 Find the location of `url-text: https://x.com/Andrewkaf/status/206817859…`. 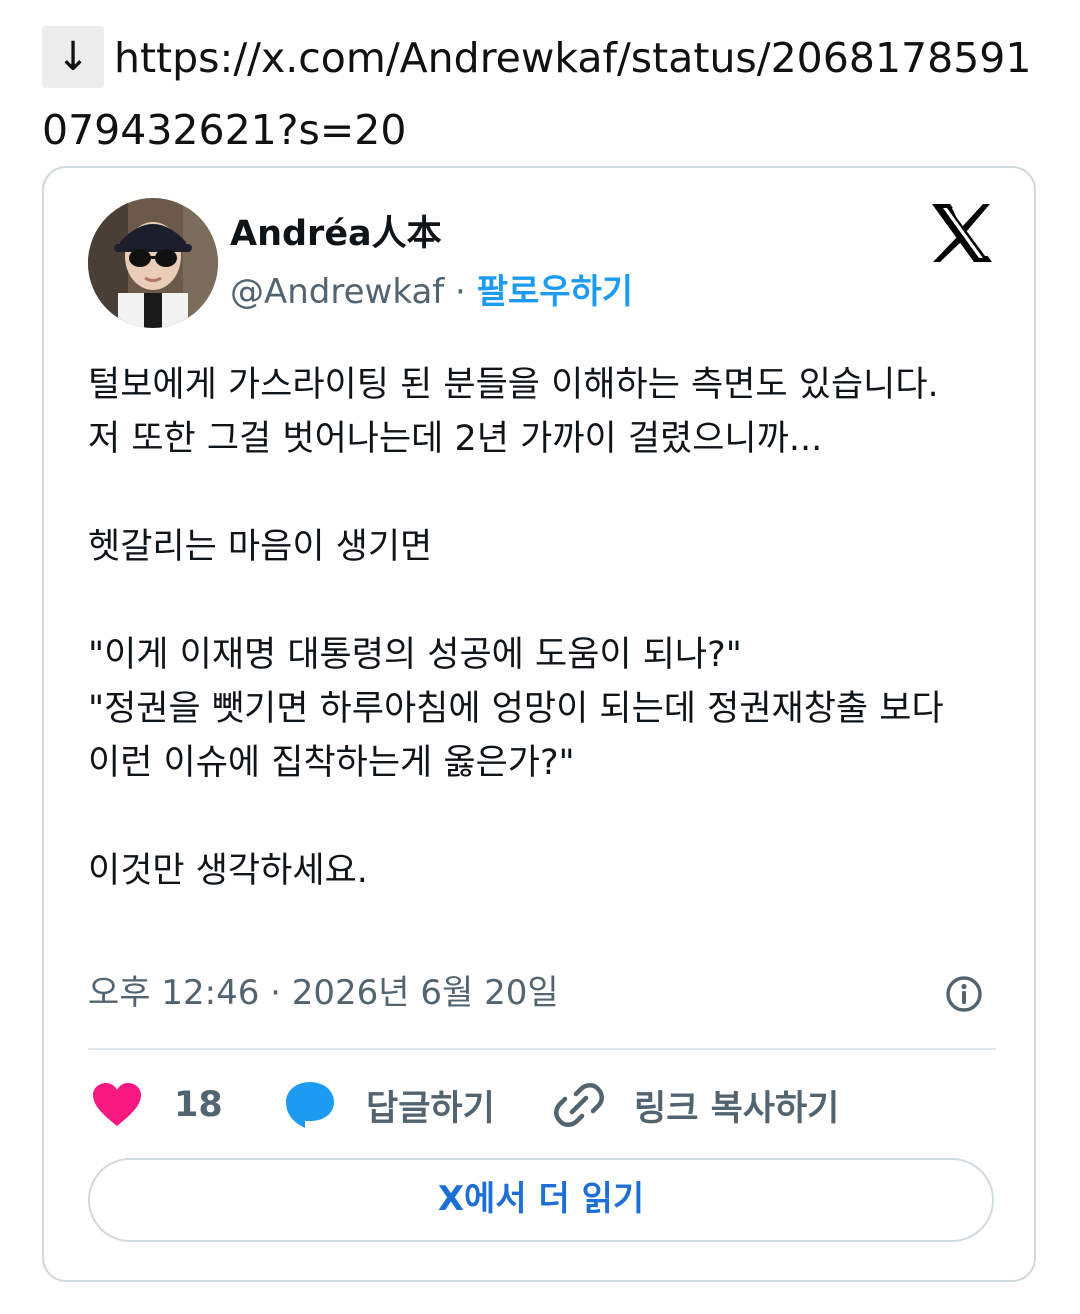

url-text: https://x.com/Andrewkaf/status/206817859… is located at coordinates (536, 94).